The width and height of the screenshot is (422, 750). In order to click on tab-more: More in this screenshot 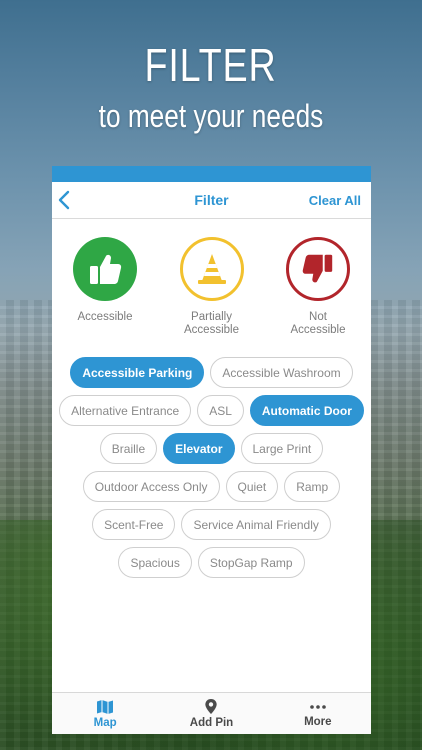, I will do `click(318, 713)`.